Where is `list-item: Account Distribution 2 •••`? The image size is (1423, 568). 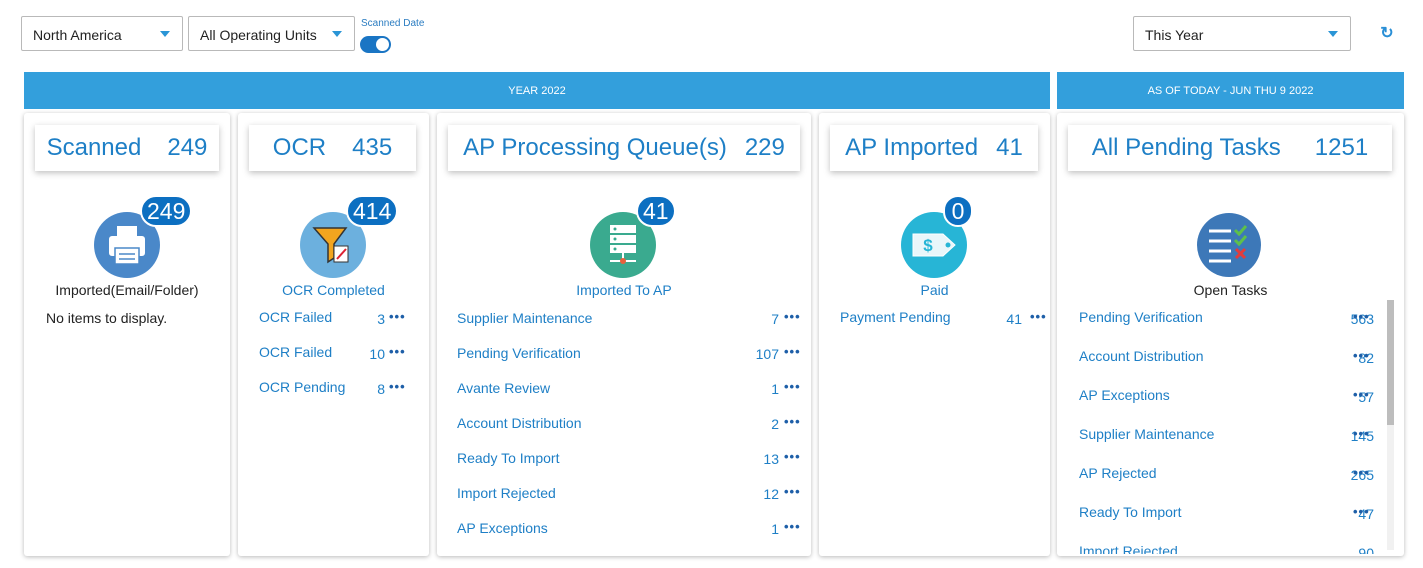 list-item: Account Distribution 2 ••• is located at coordinates (628, 423).